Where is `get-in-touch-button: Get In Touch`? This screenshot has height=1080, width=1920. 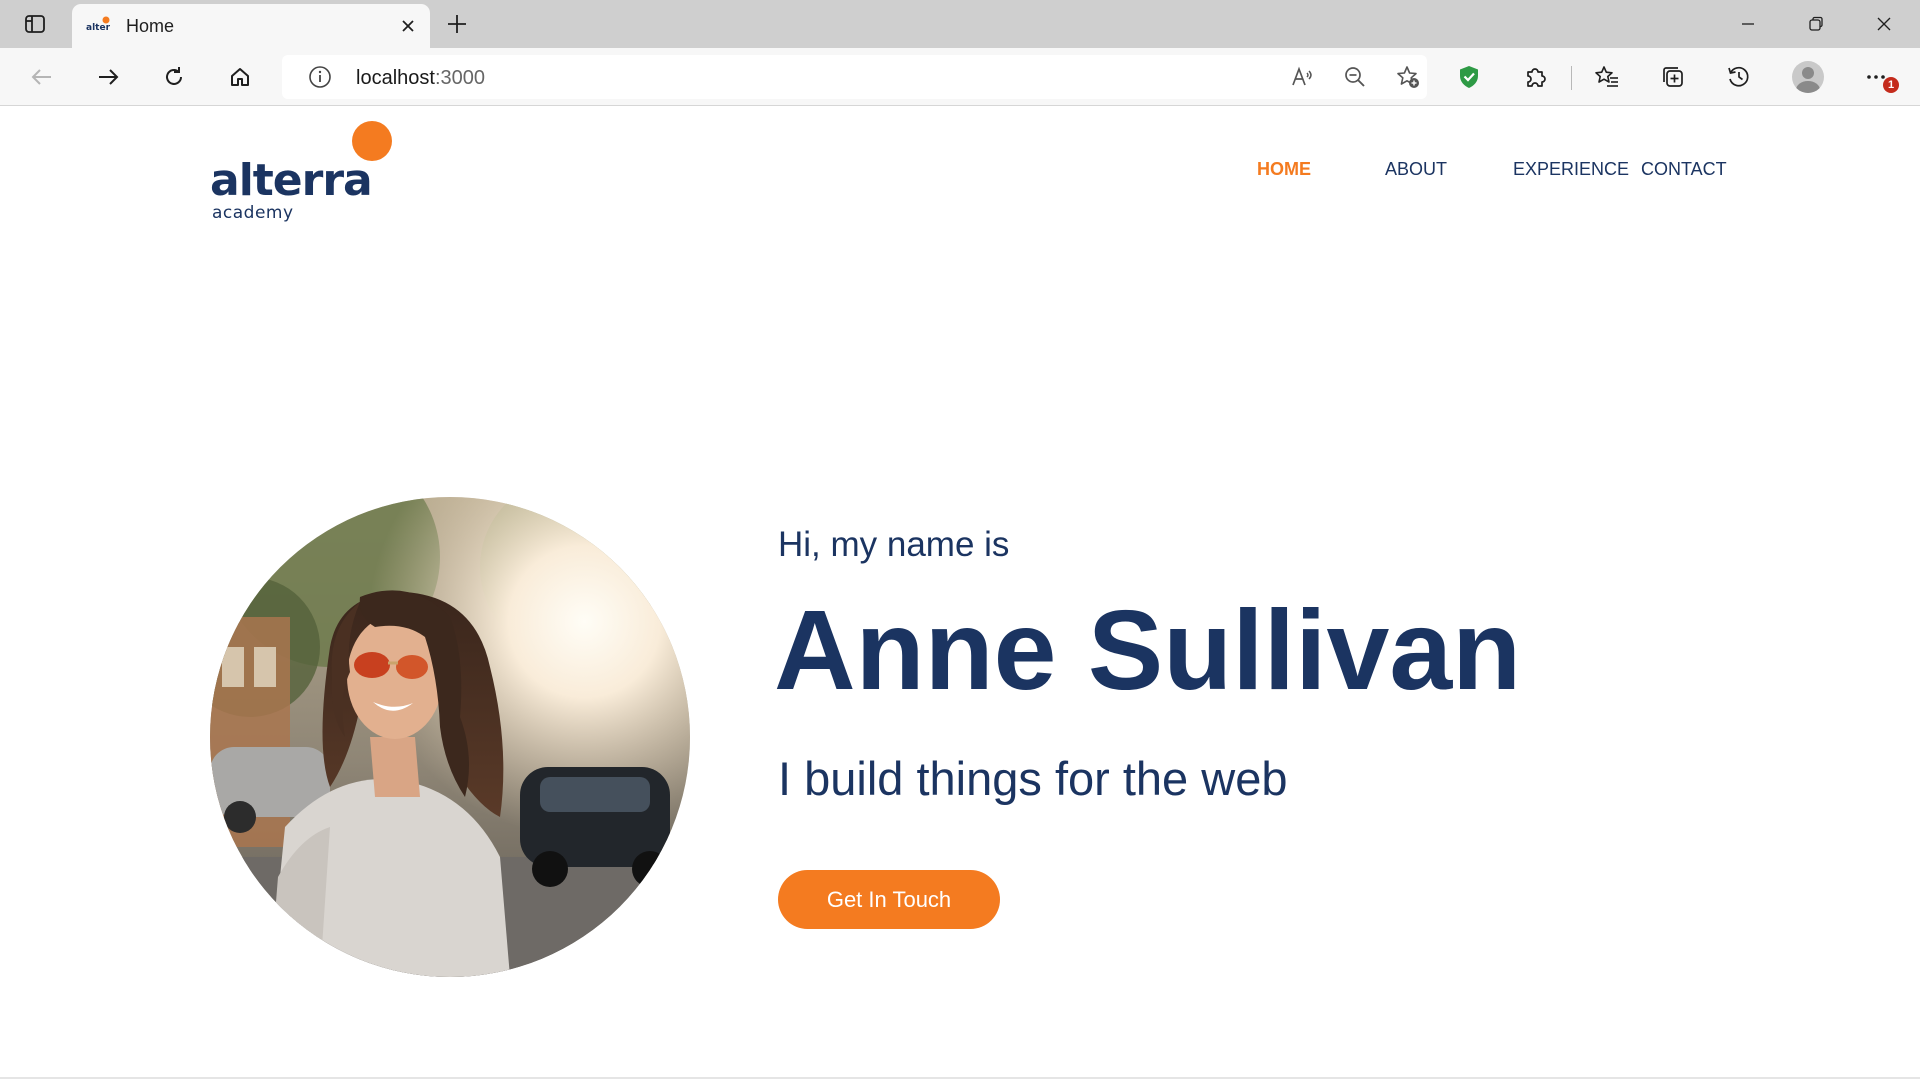 get-in-touch-button: Get In Touch is located at coordinates (889, 899).